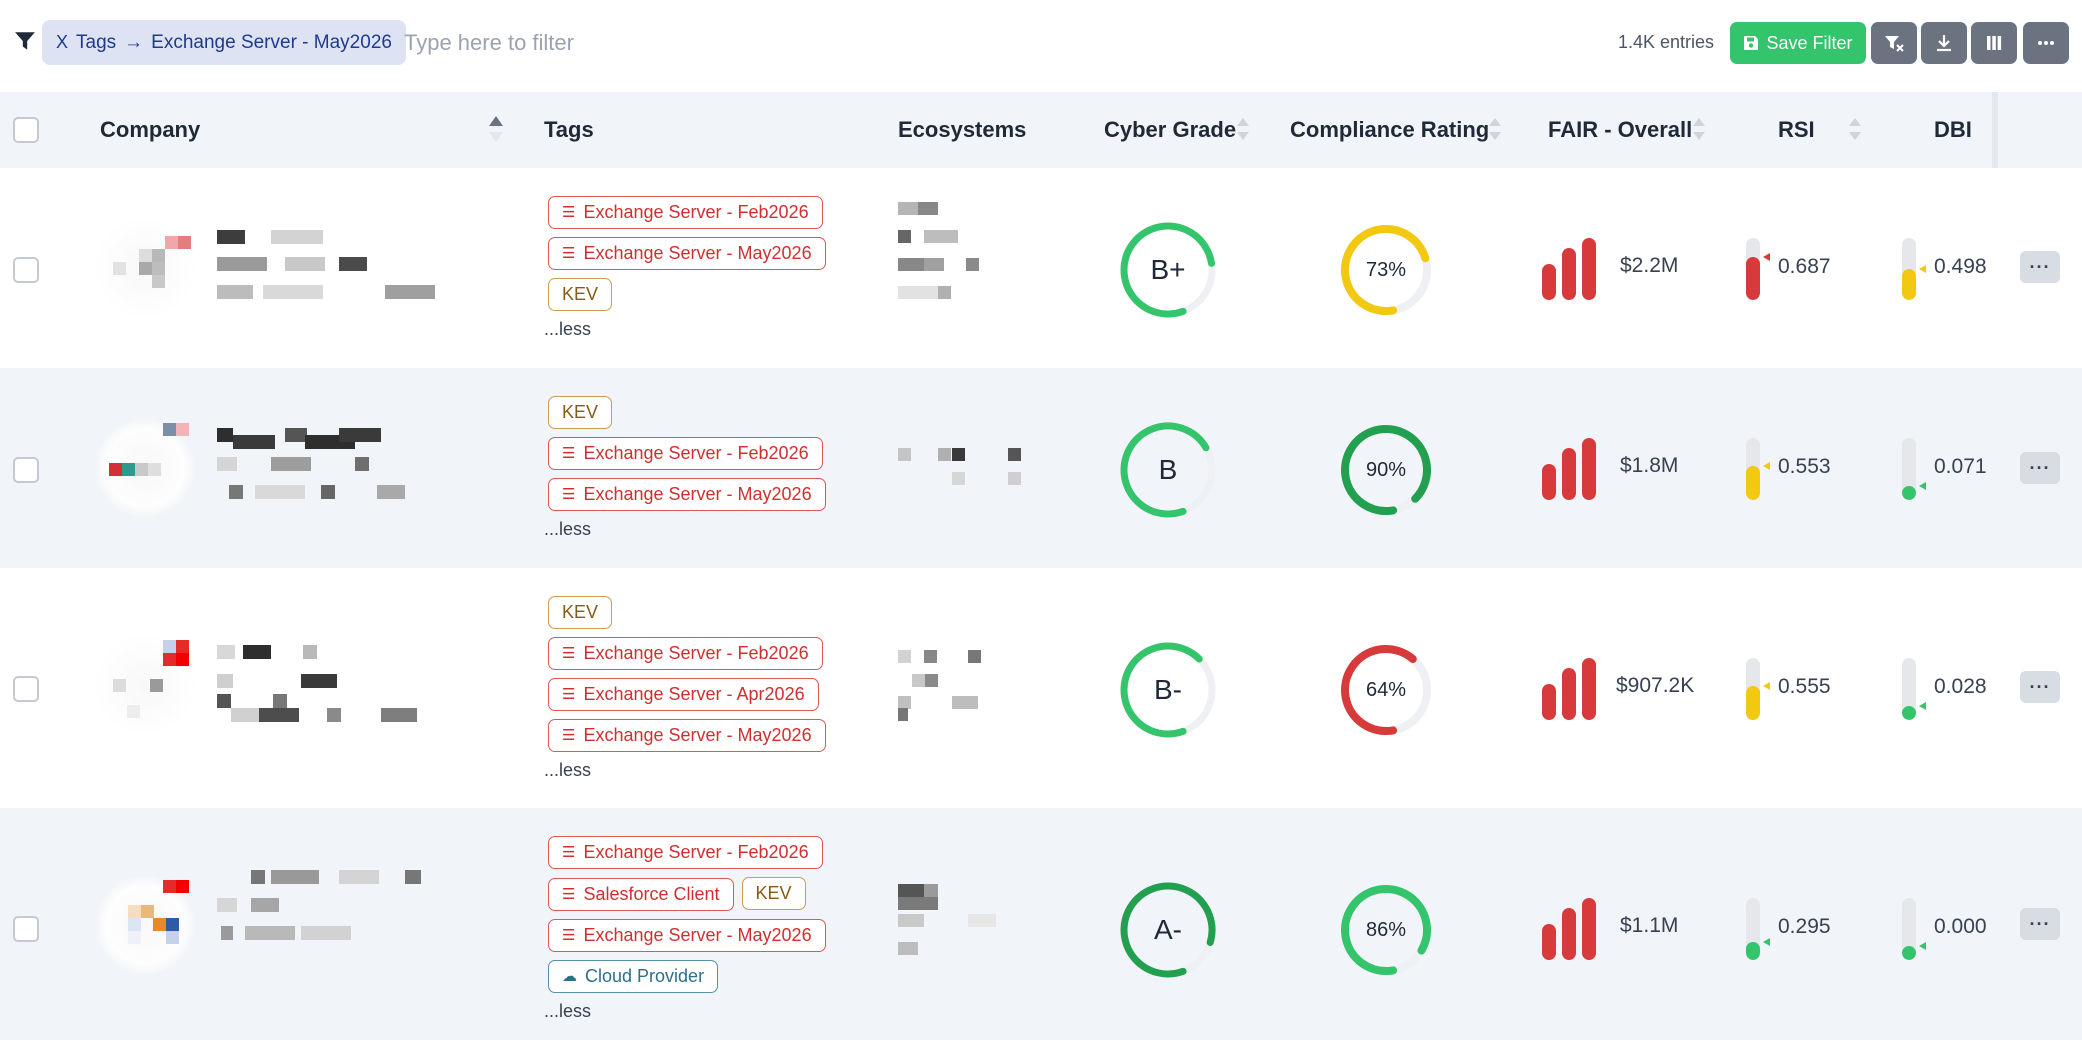  I want to click on column-header-cyber-grade: Cyber Grade, so click(1170, 130).